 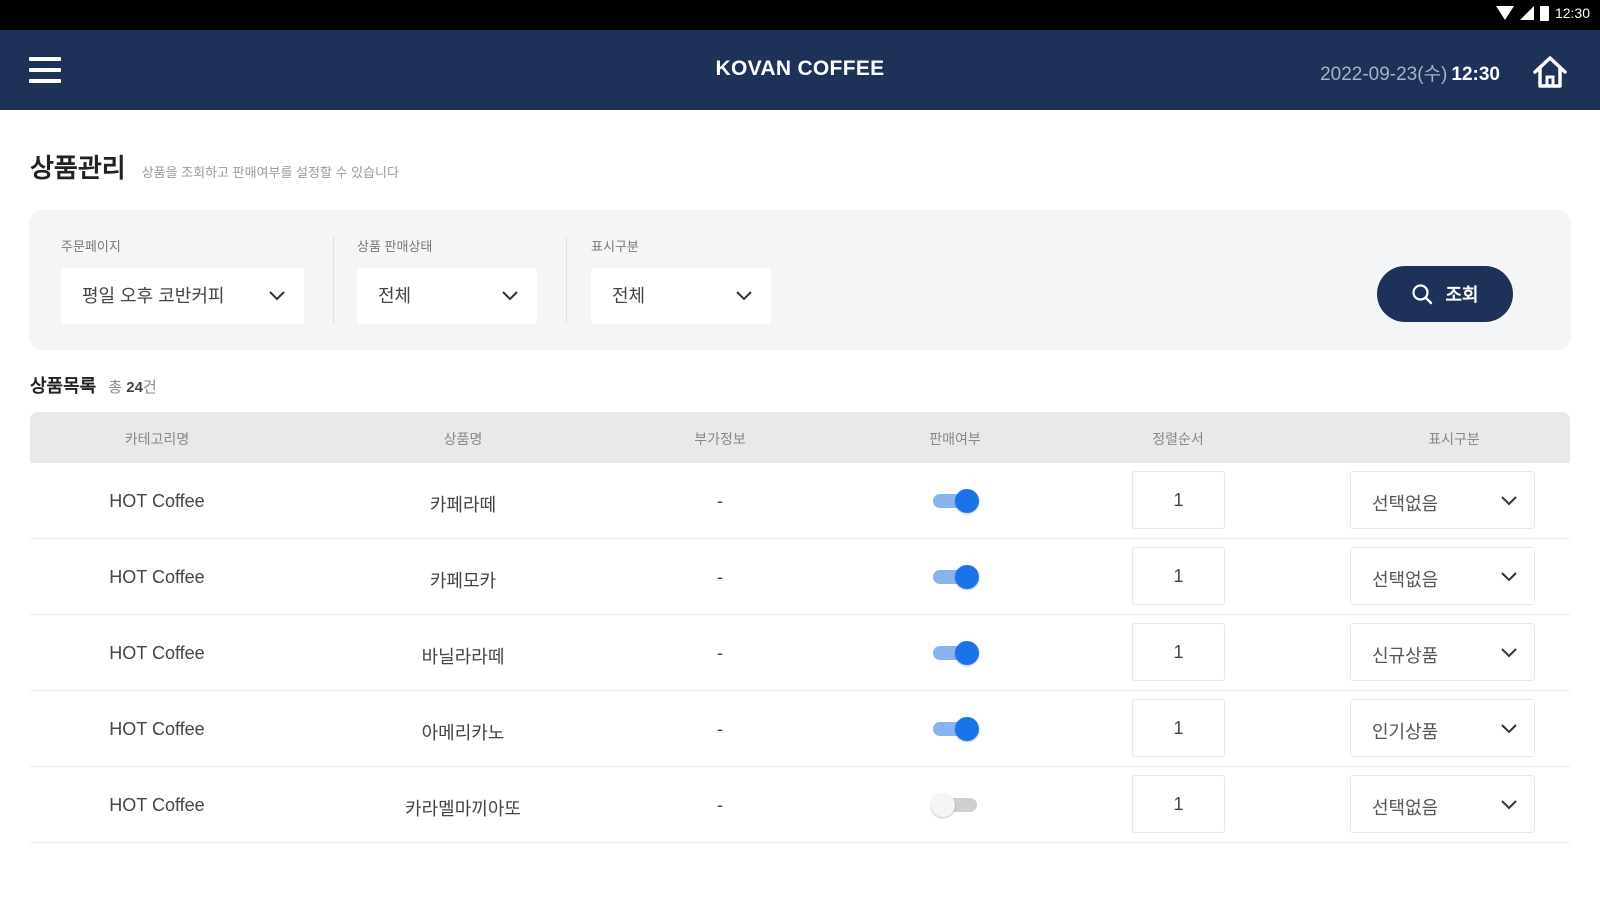 I want to click on search-icon, so click(x=1422, y=294).